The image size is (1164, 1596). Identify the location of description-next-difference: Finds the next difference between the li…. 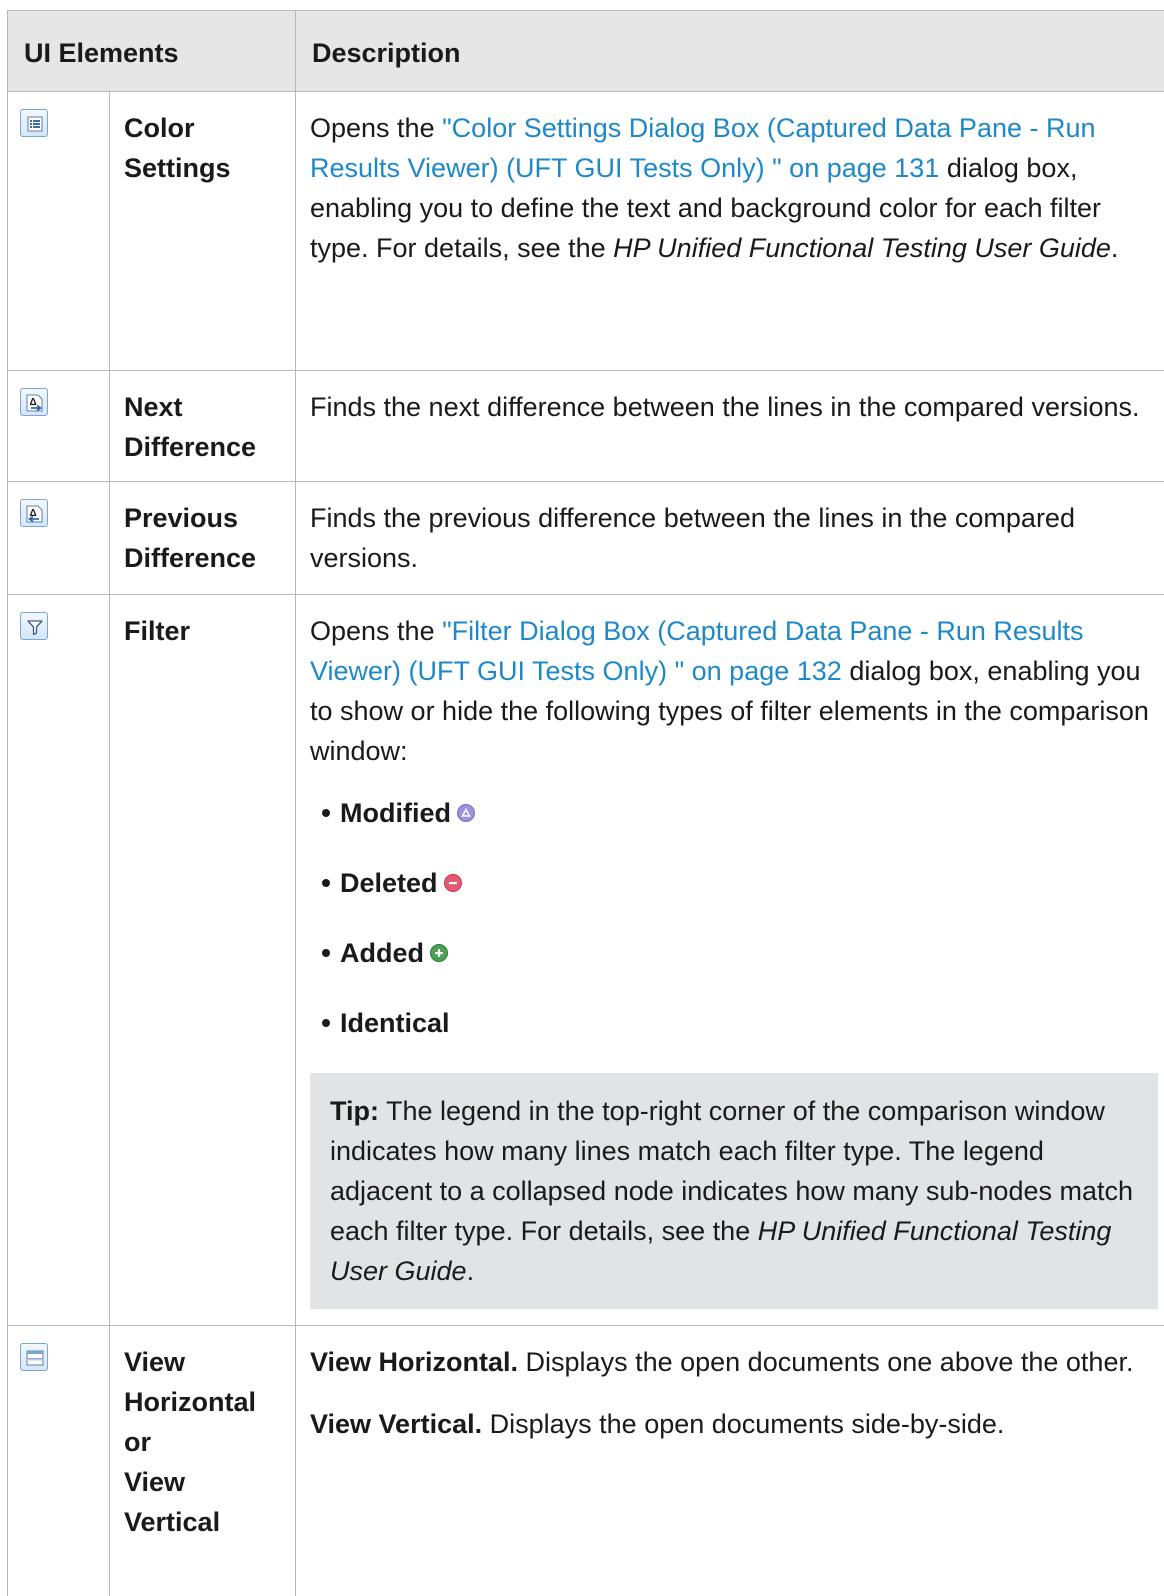
(730, 426).